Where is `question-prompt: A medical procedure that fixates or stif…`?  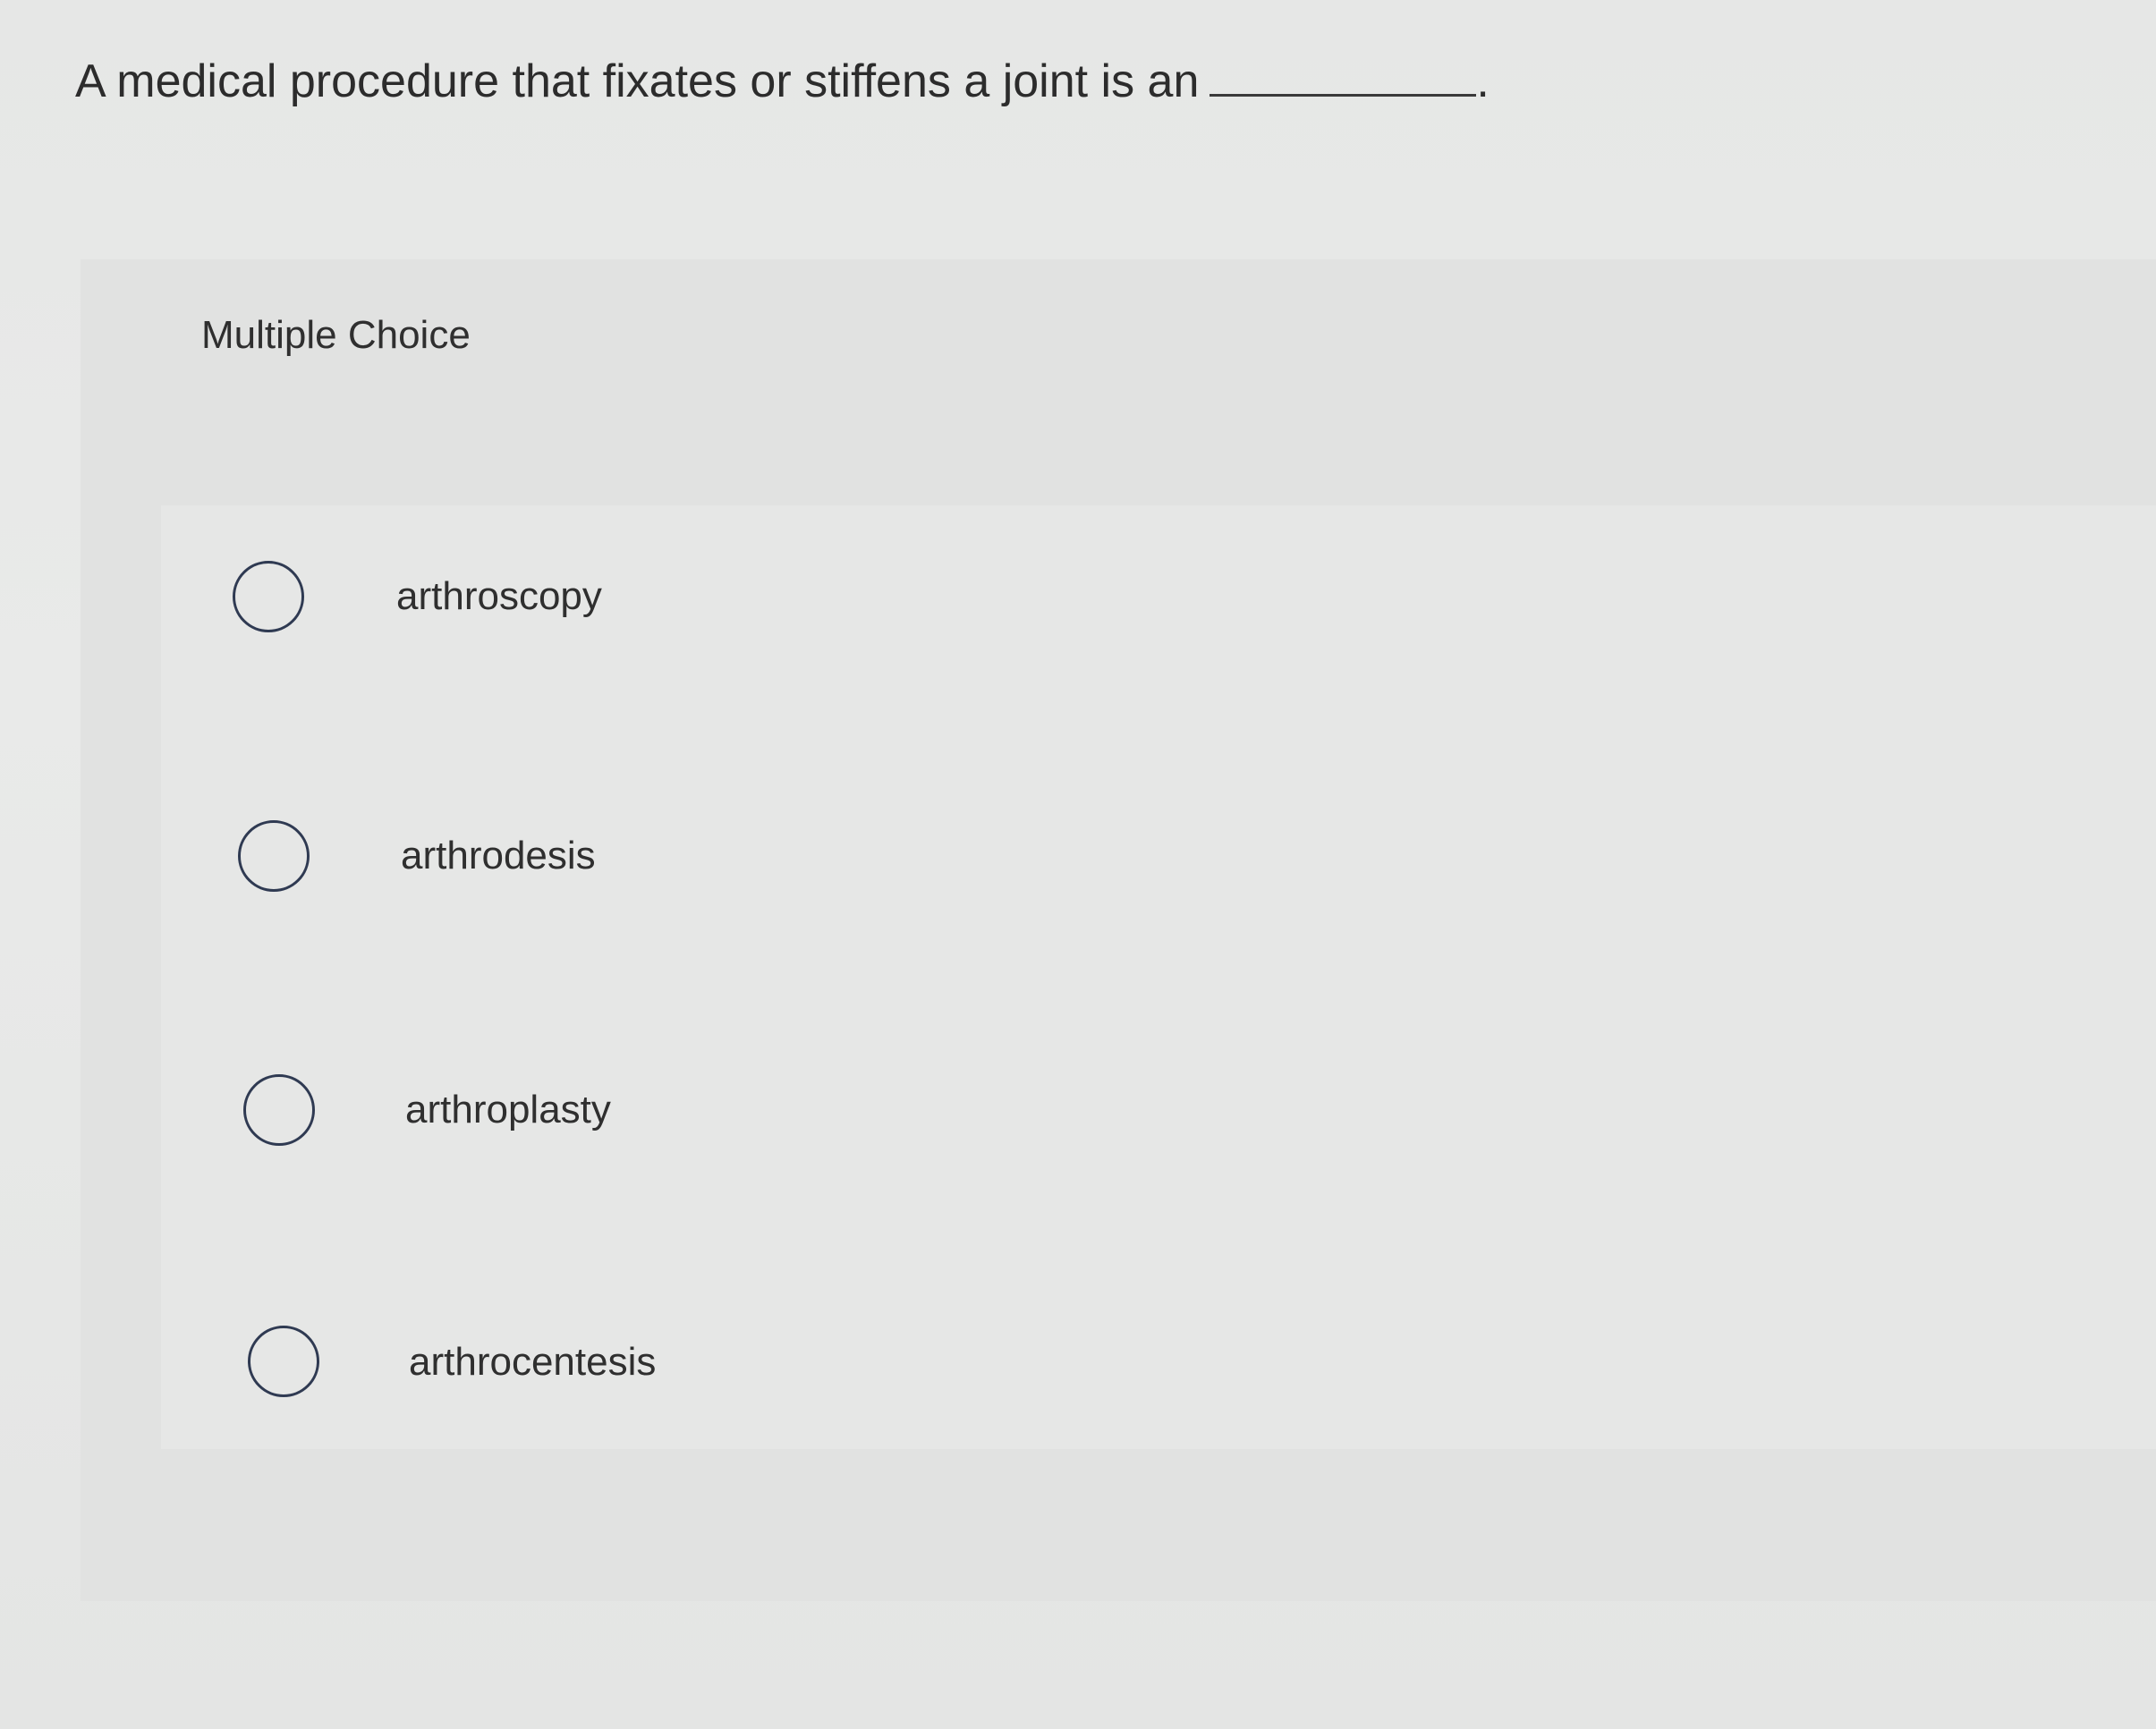 question-prompt: A medical procedure that fixates or stif… is located at coordinates (782, 81).